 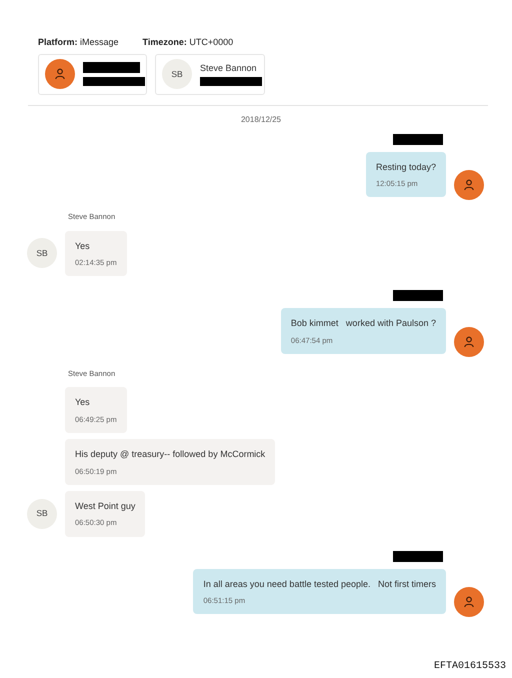 I want to click on timezone-text: Timezone: UTC+0000, so click(x=188, y=42).